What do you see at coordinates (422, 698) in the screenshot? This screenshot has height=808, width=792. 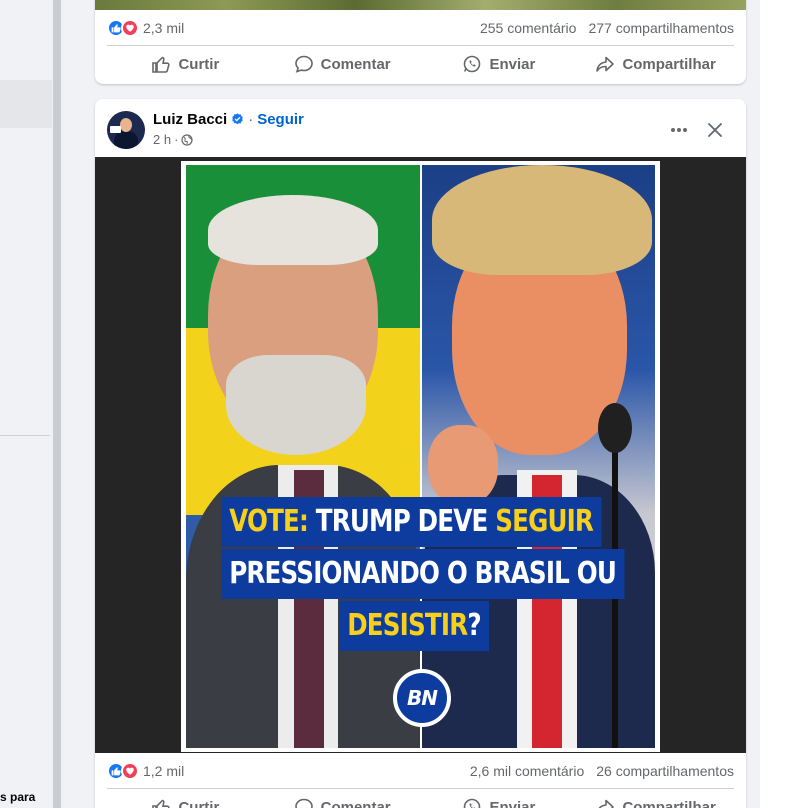 I see `bn-logo: BN` at bounding box center [422, 698].